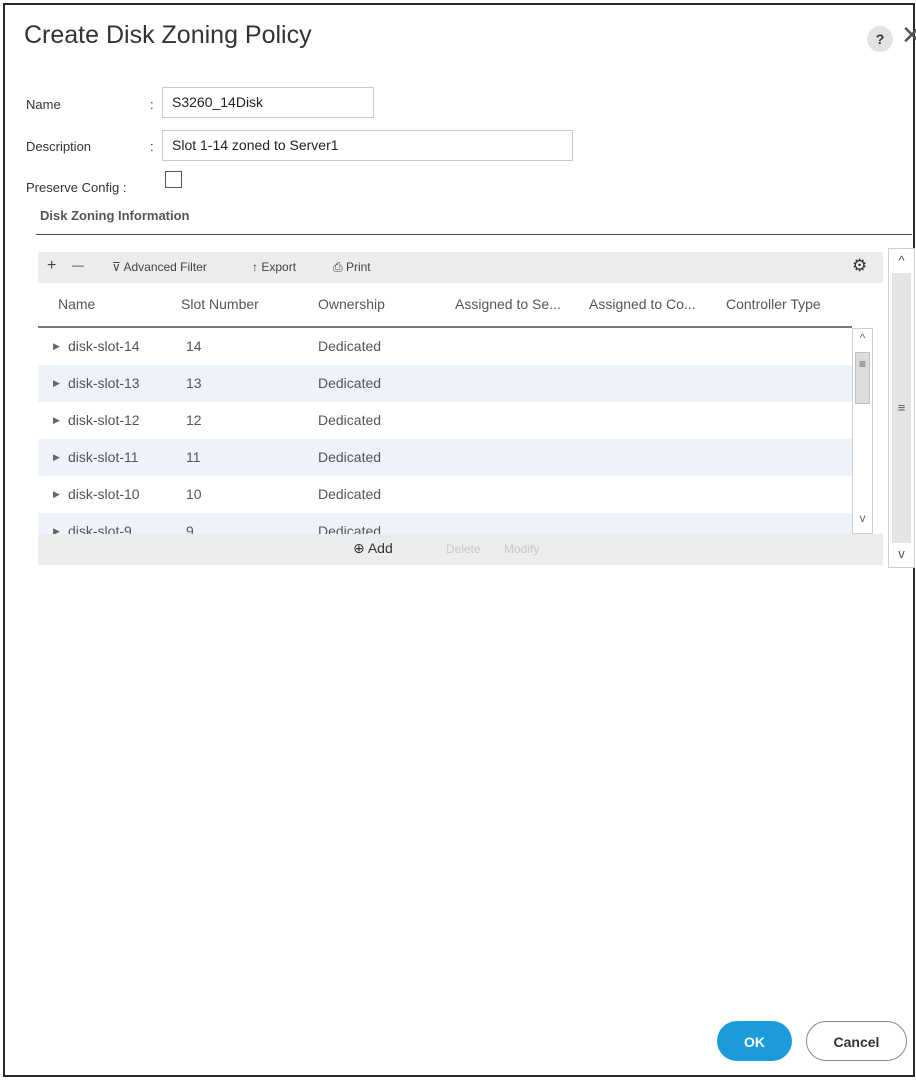  I want to click on description-field: Slot 1-14 zoned to Server1, so click(367, 145).